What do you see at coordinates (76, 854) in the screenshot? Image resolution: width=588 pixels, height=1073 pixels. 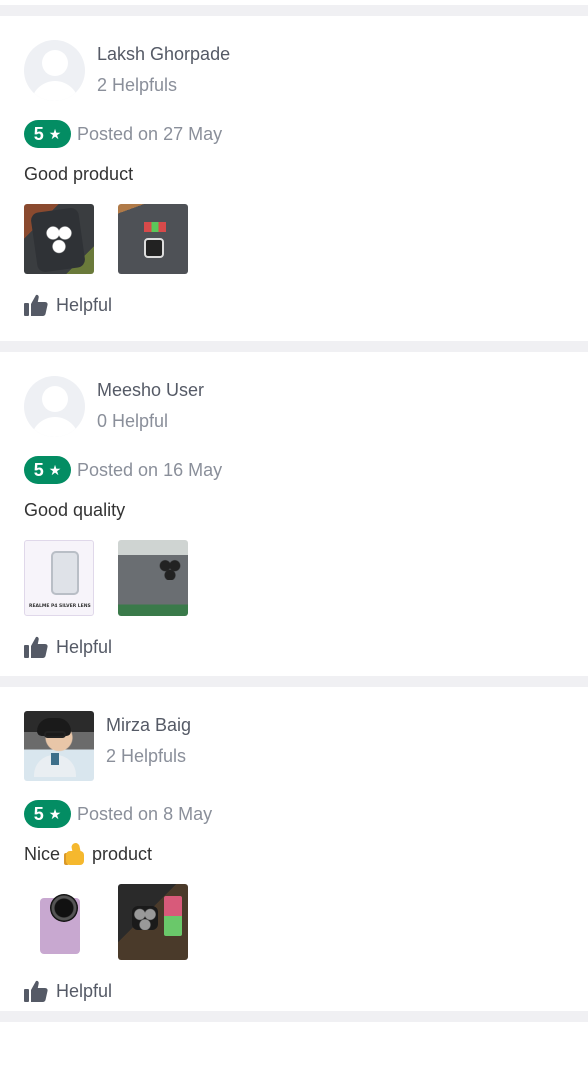 I see `thumbs-up-emoji-icon` at bounding box center [76, 854].